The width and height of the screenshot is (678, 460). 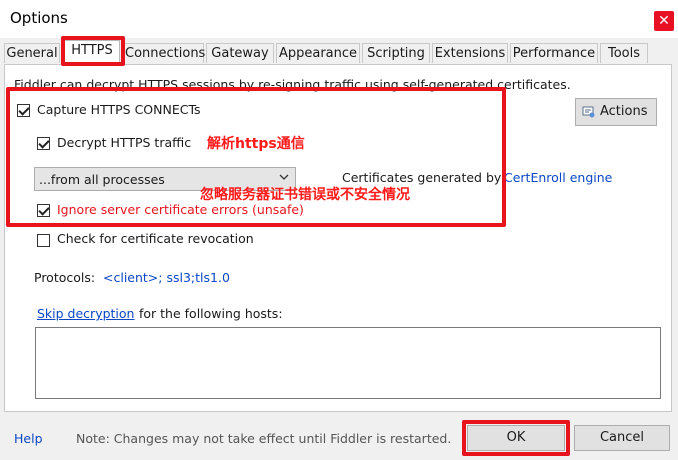 I want to click on certificate-icon, so click(x=589, y=112).